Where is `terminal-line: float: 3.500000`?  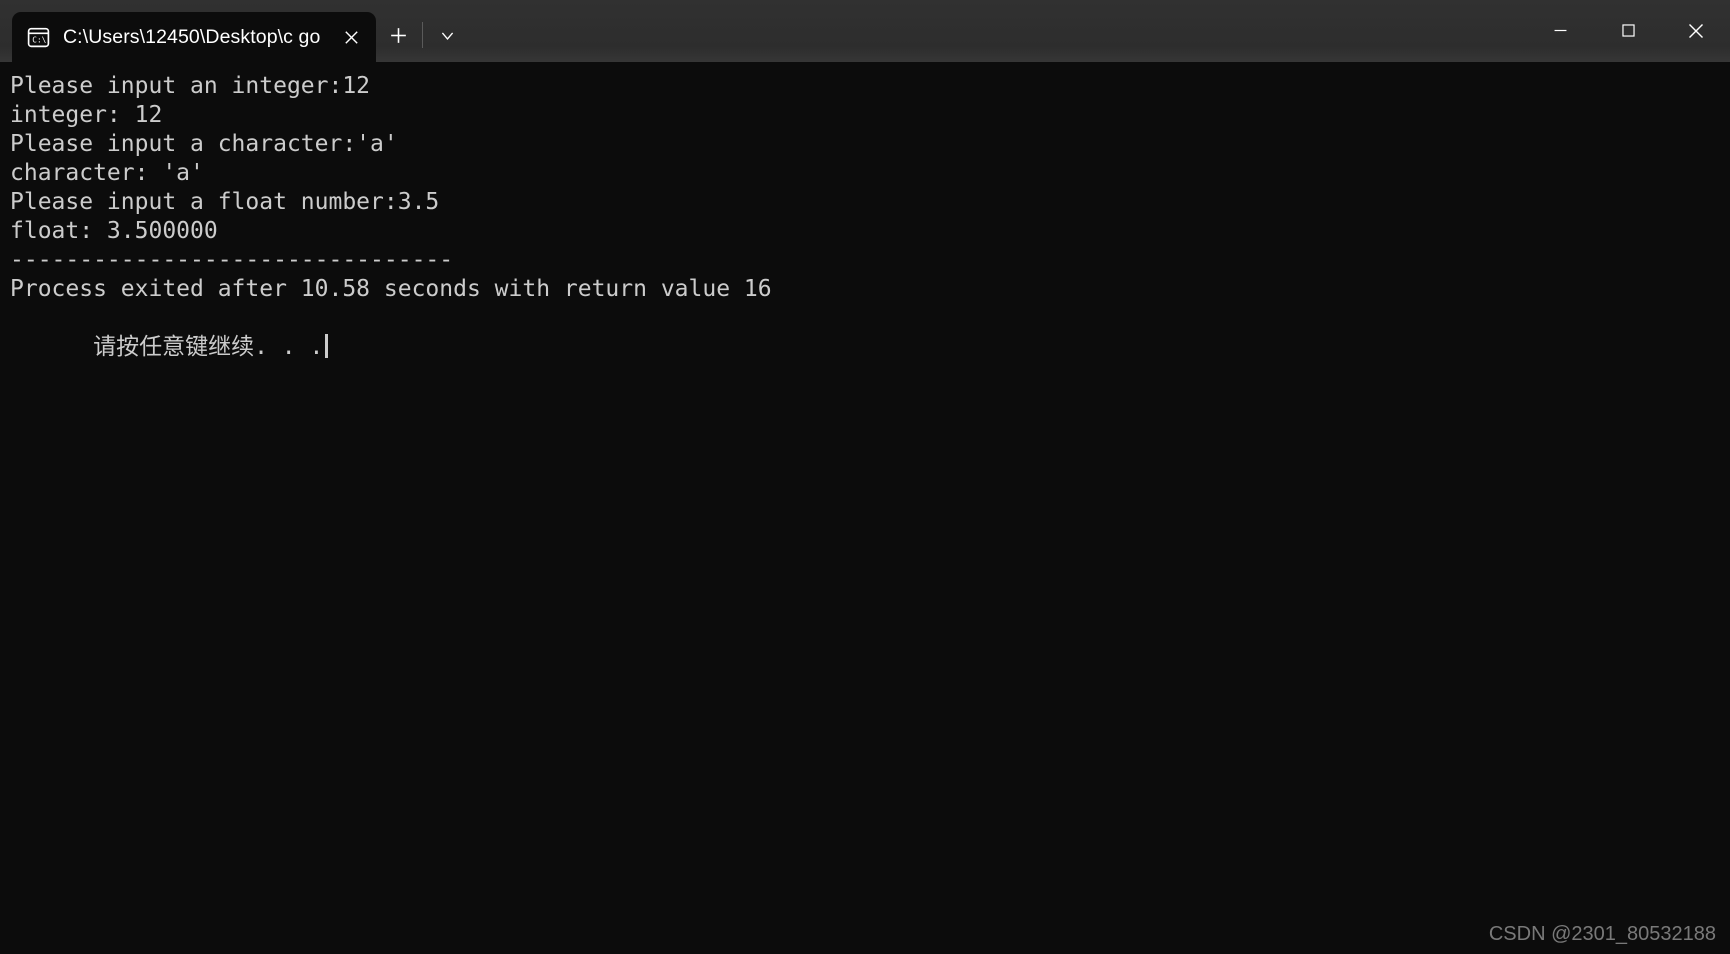 terminal-line: float: 3.500000 is located at coordinates (114, 231).